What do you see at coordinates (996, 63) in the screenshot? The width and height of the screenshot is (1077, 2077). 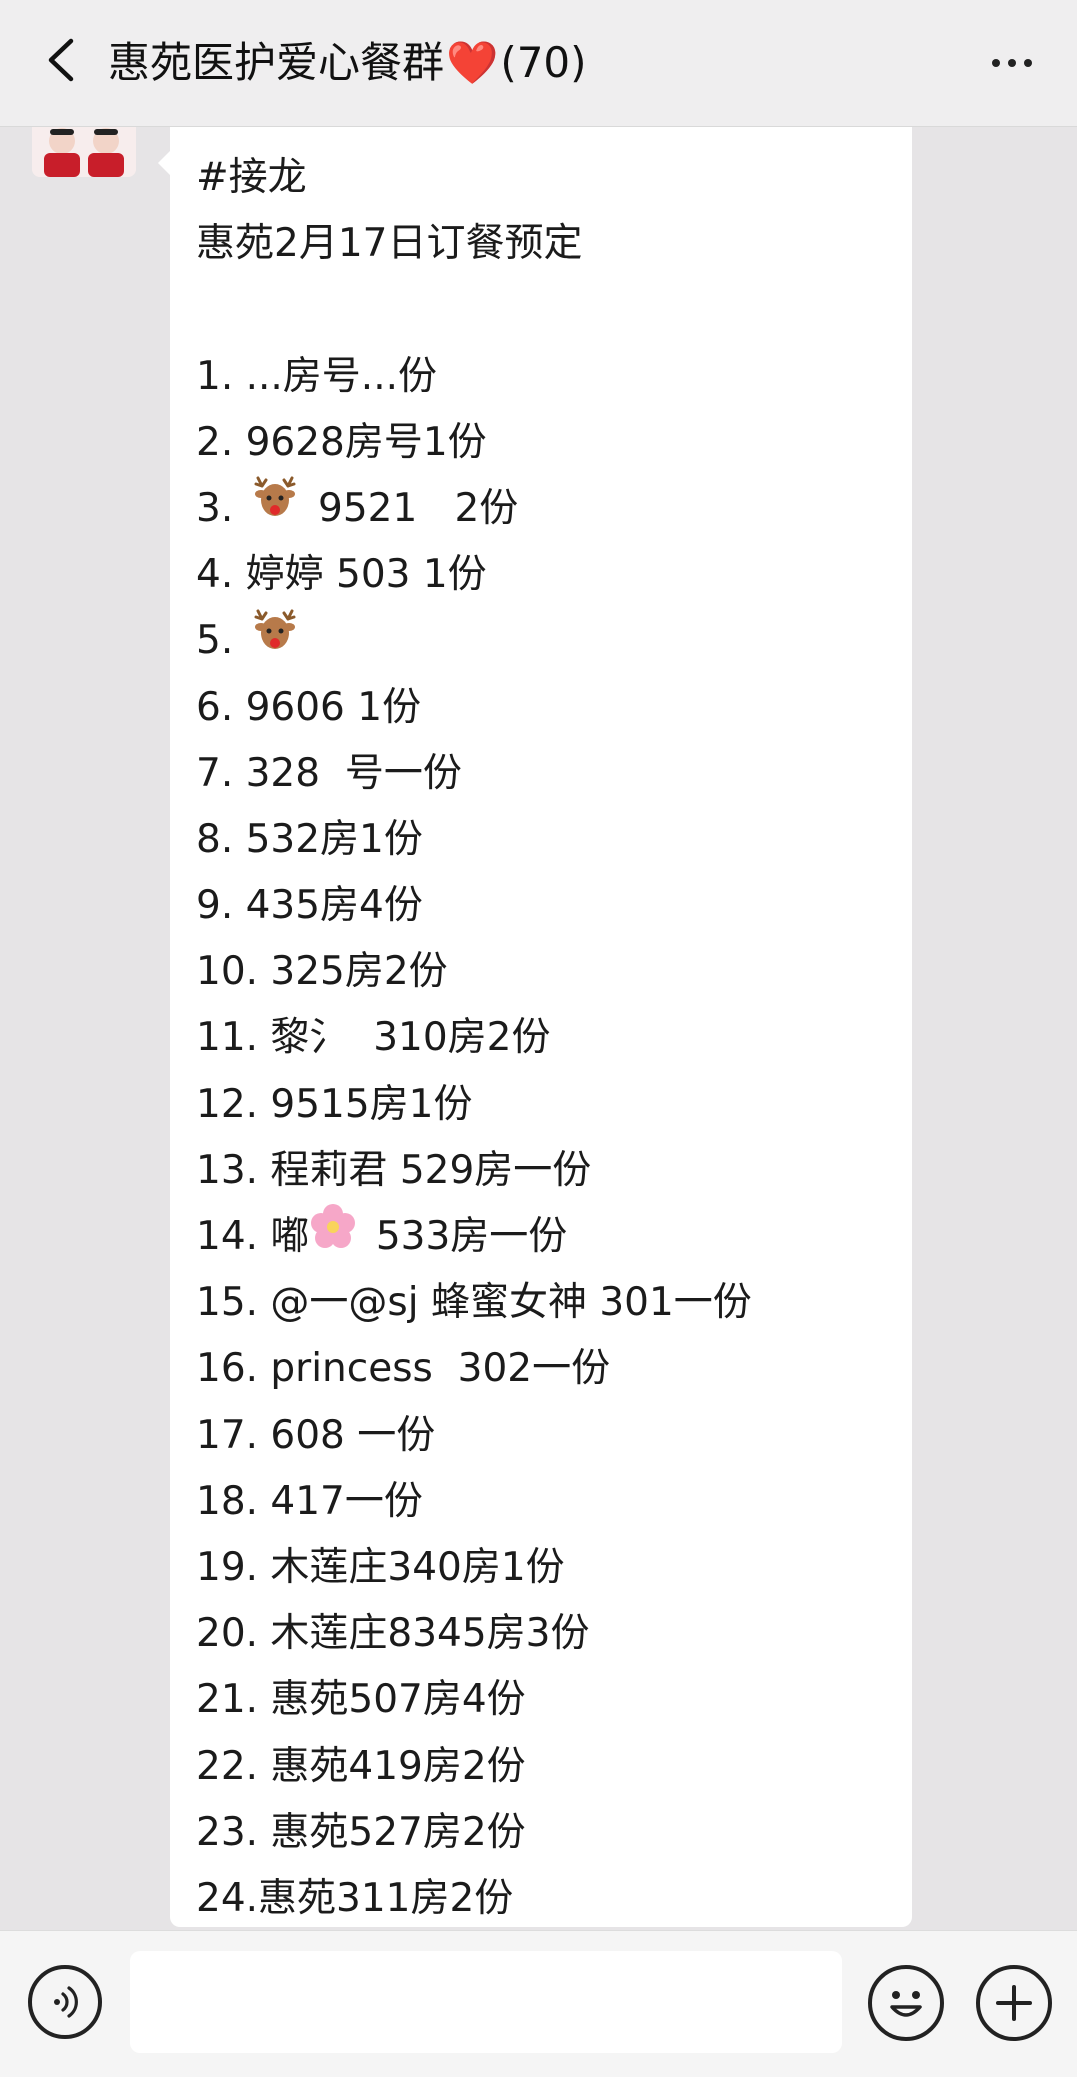 I see `more-dots-icon` at bounding box center [996, 63].